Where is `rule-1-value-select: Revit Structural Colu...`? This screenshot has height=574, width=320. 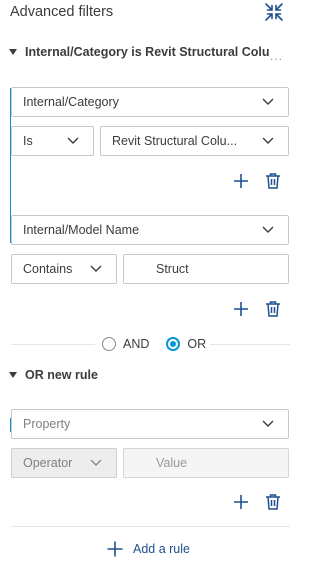 rule-1-value-select: Revit Structural Colu... is located at coordinates (194, 141).